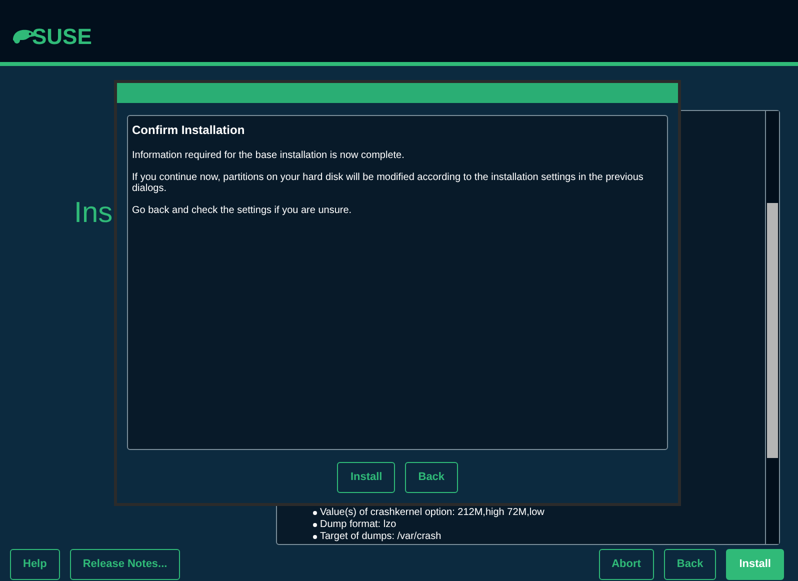 This screenshot has height=581, width=798. I want to click on summary-item: Target of dumps: /var/crash, so click(381, 537).